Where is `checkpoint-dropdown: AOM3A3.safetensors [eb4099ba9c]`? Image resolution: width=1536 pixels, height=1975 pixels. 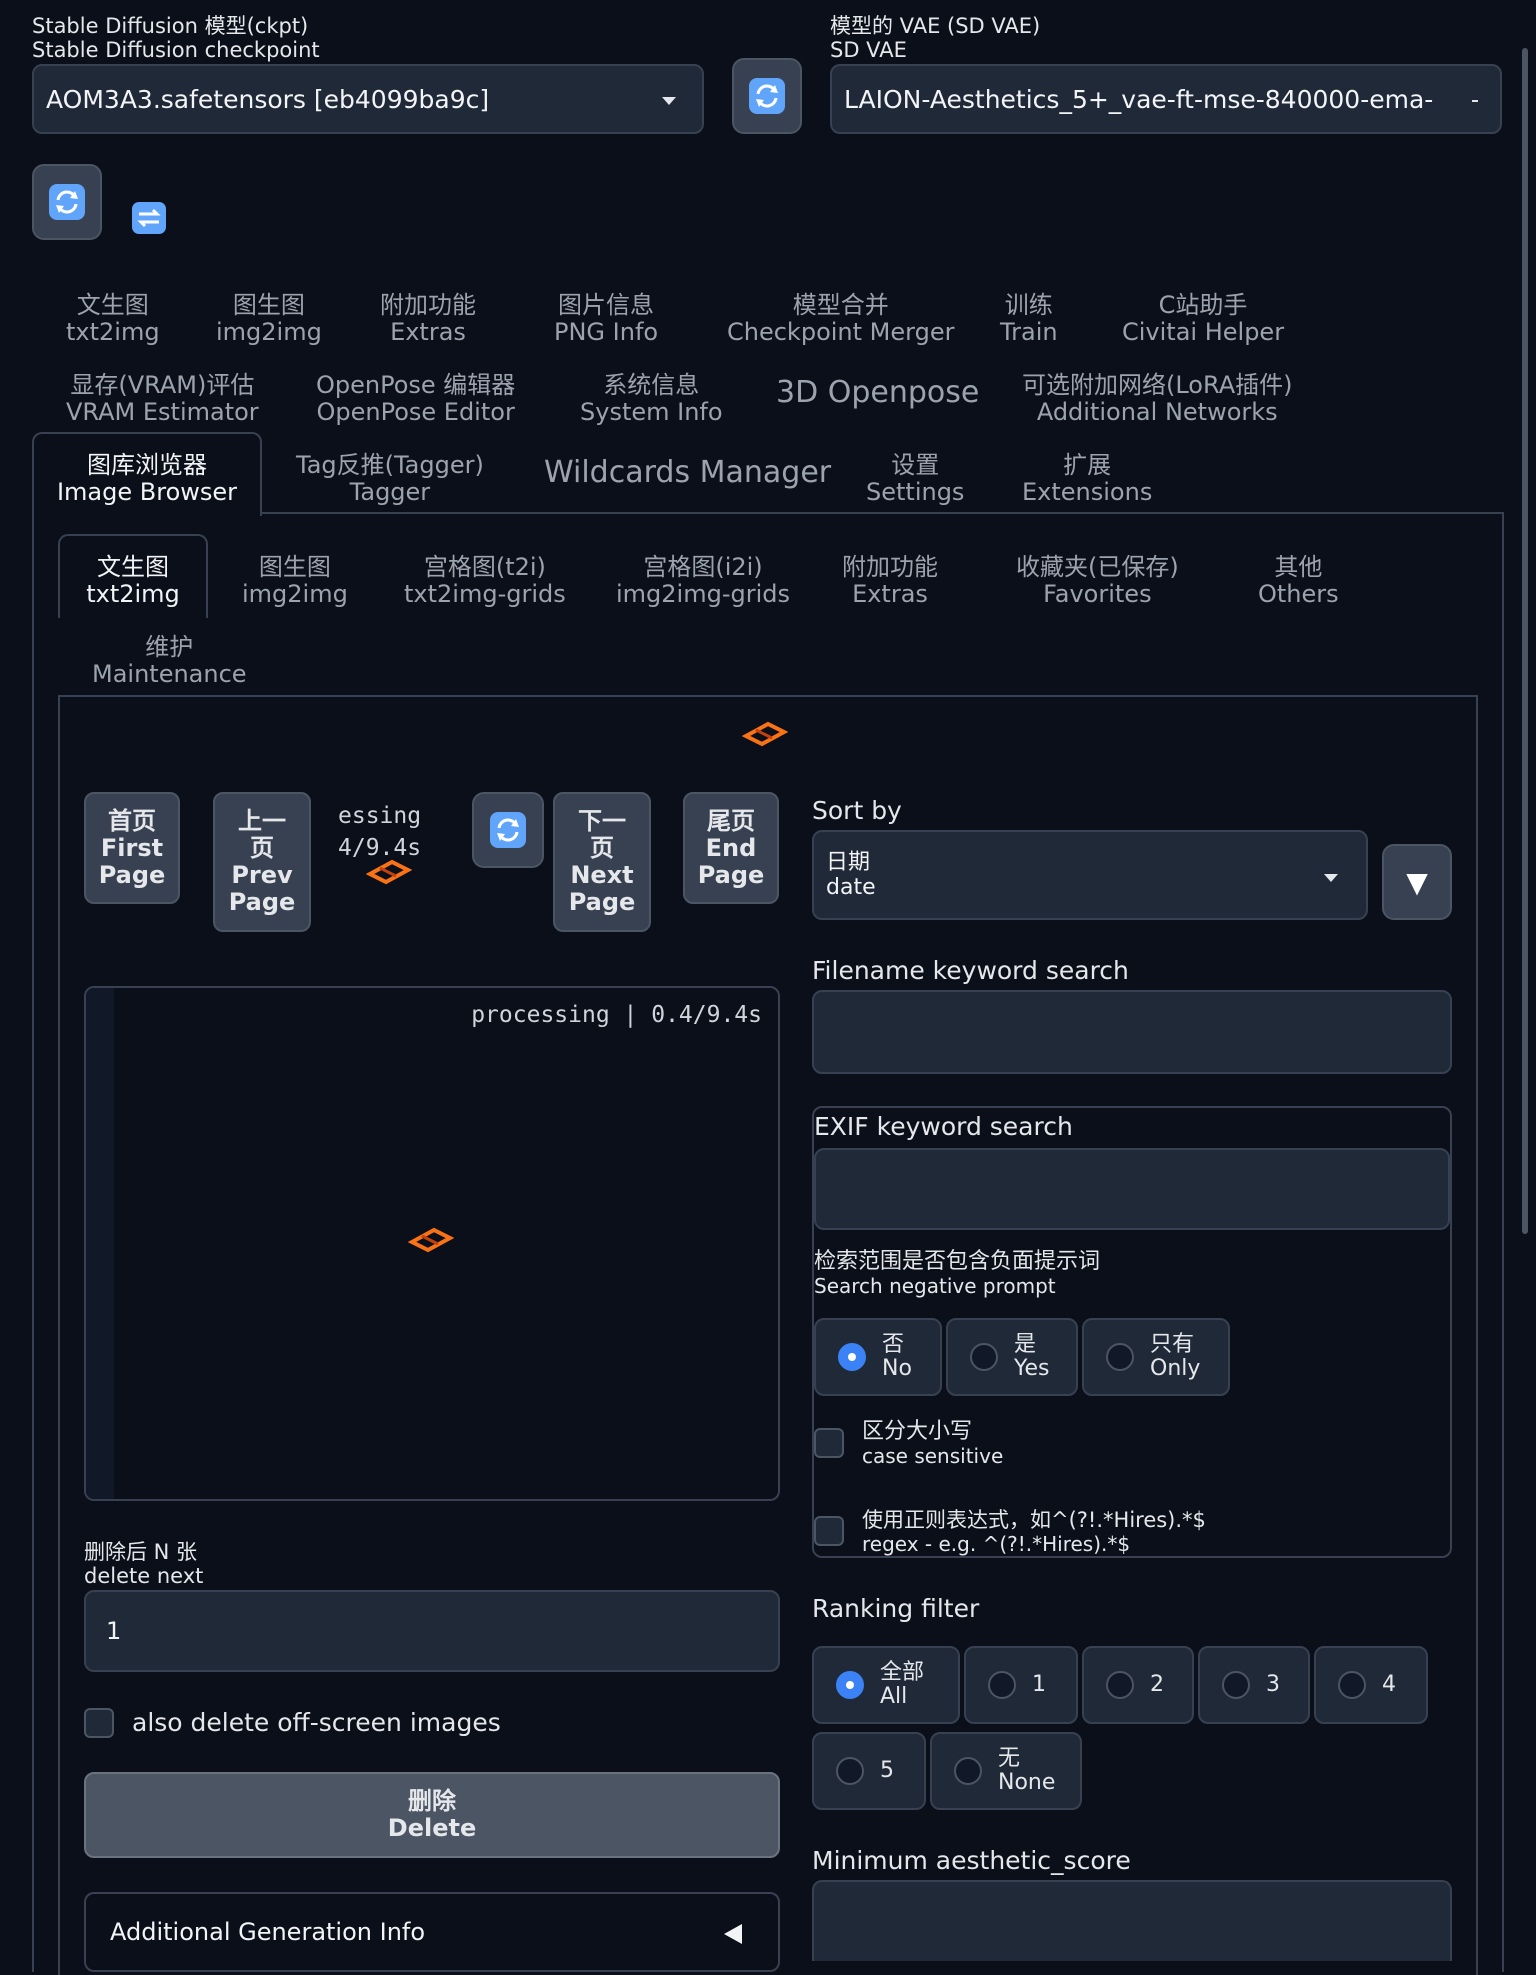 checkpoint-dropdown: AOM3A3.safetensors [eb4099ba9c] is located at coordinates (368, 99).